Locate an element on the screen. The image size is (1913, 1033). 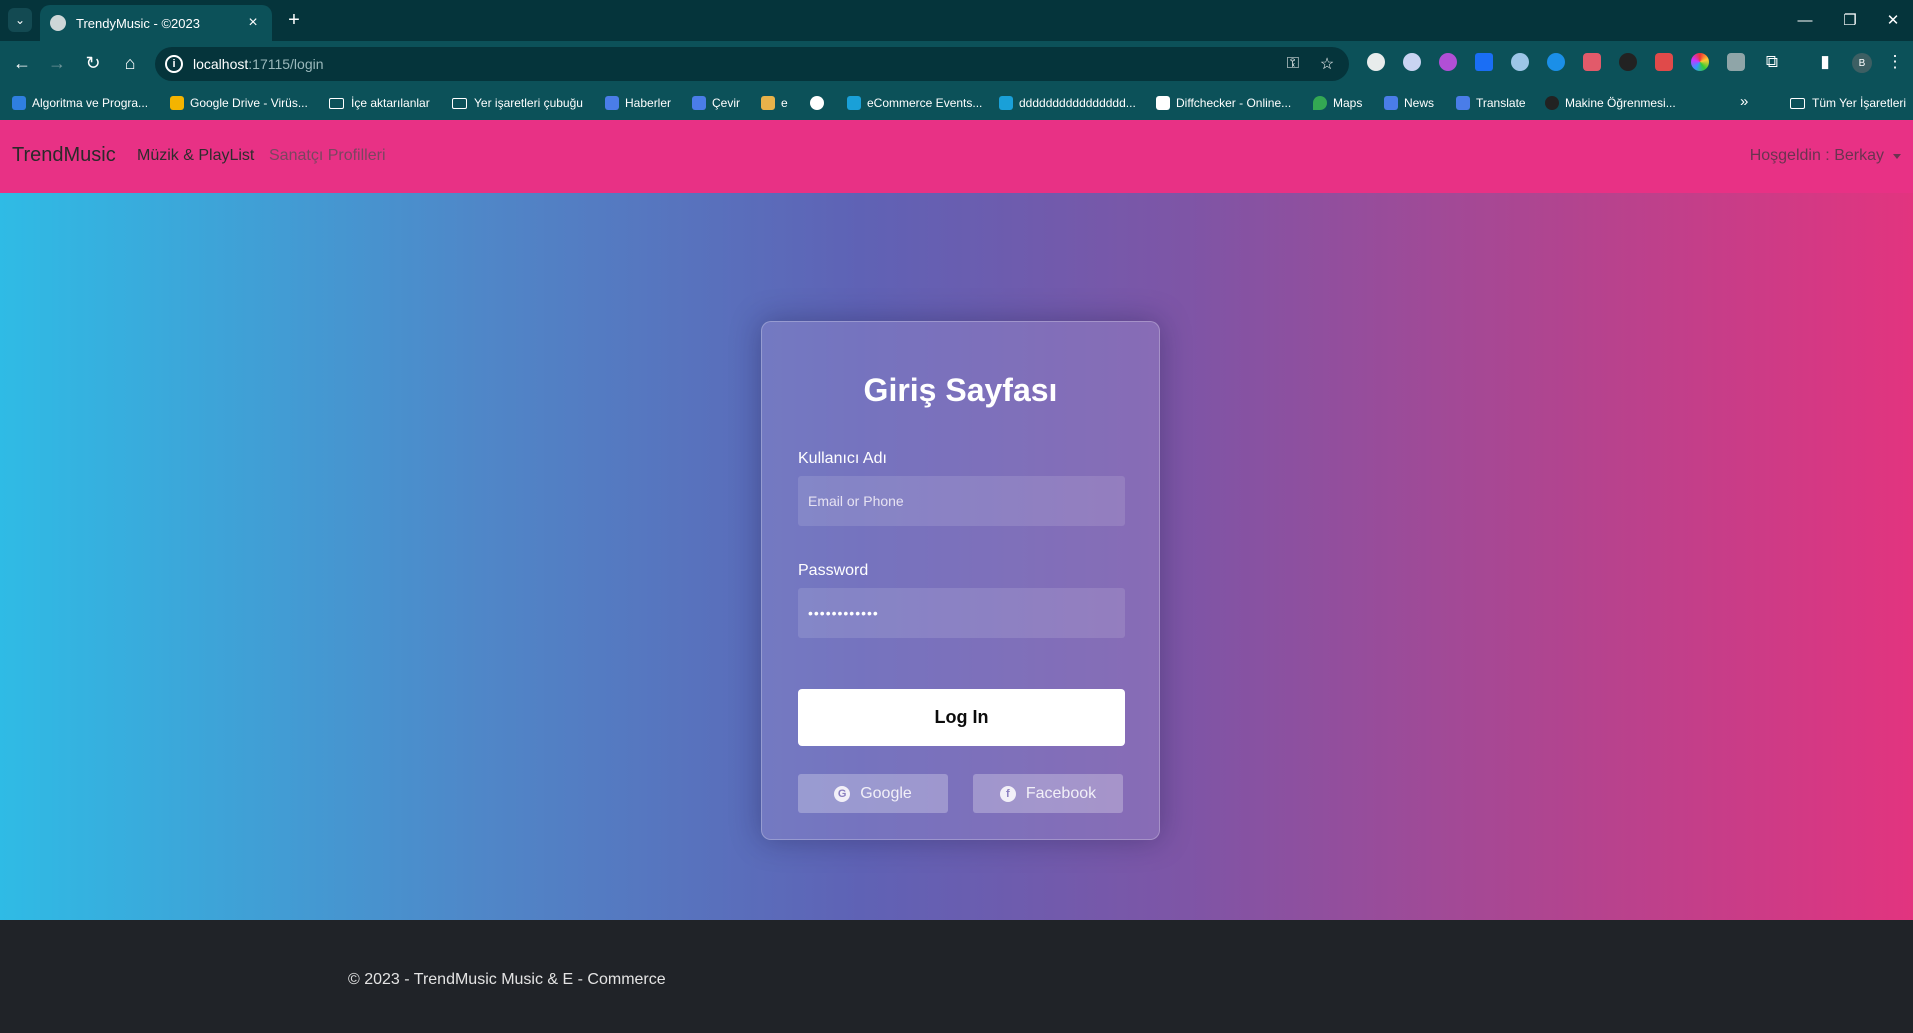
address-bar: i localhost:17115/login ⚿ ☆ is located at coordinates (752, 64).